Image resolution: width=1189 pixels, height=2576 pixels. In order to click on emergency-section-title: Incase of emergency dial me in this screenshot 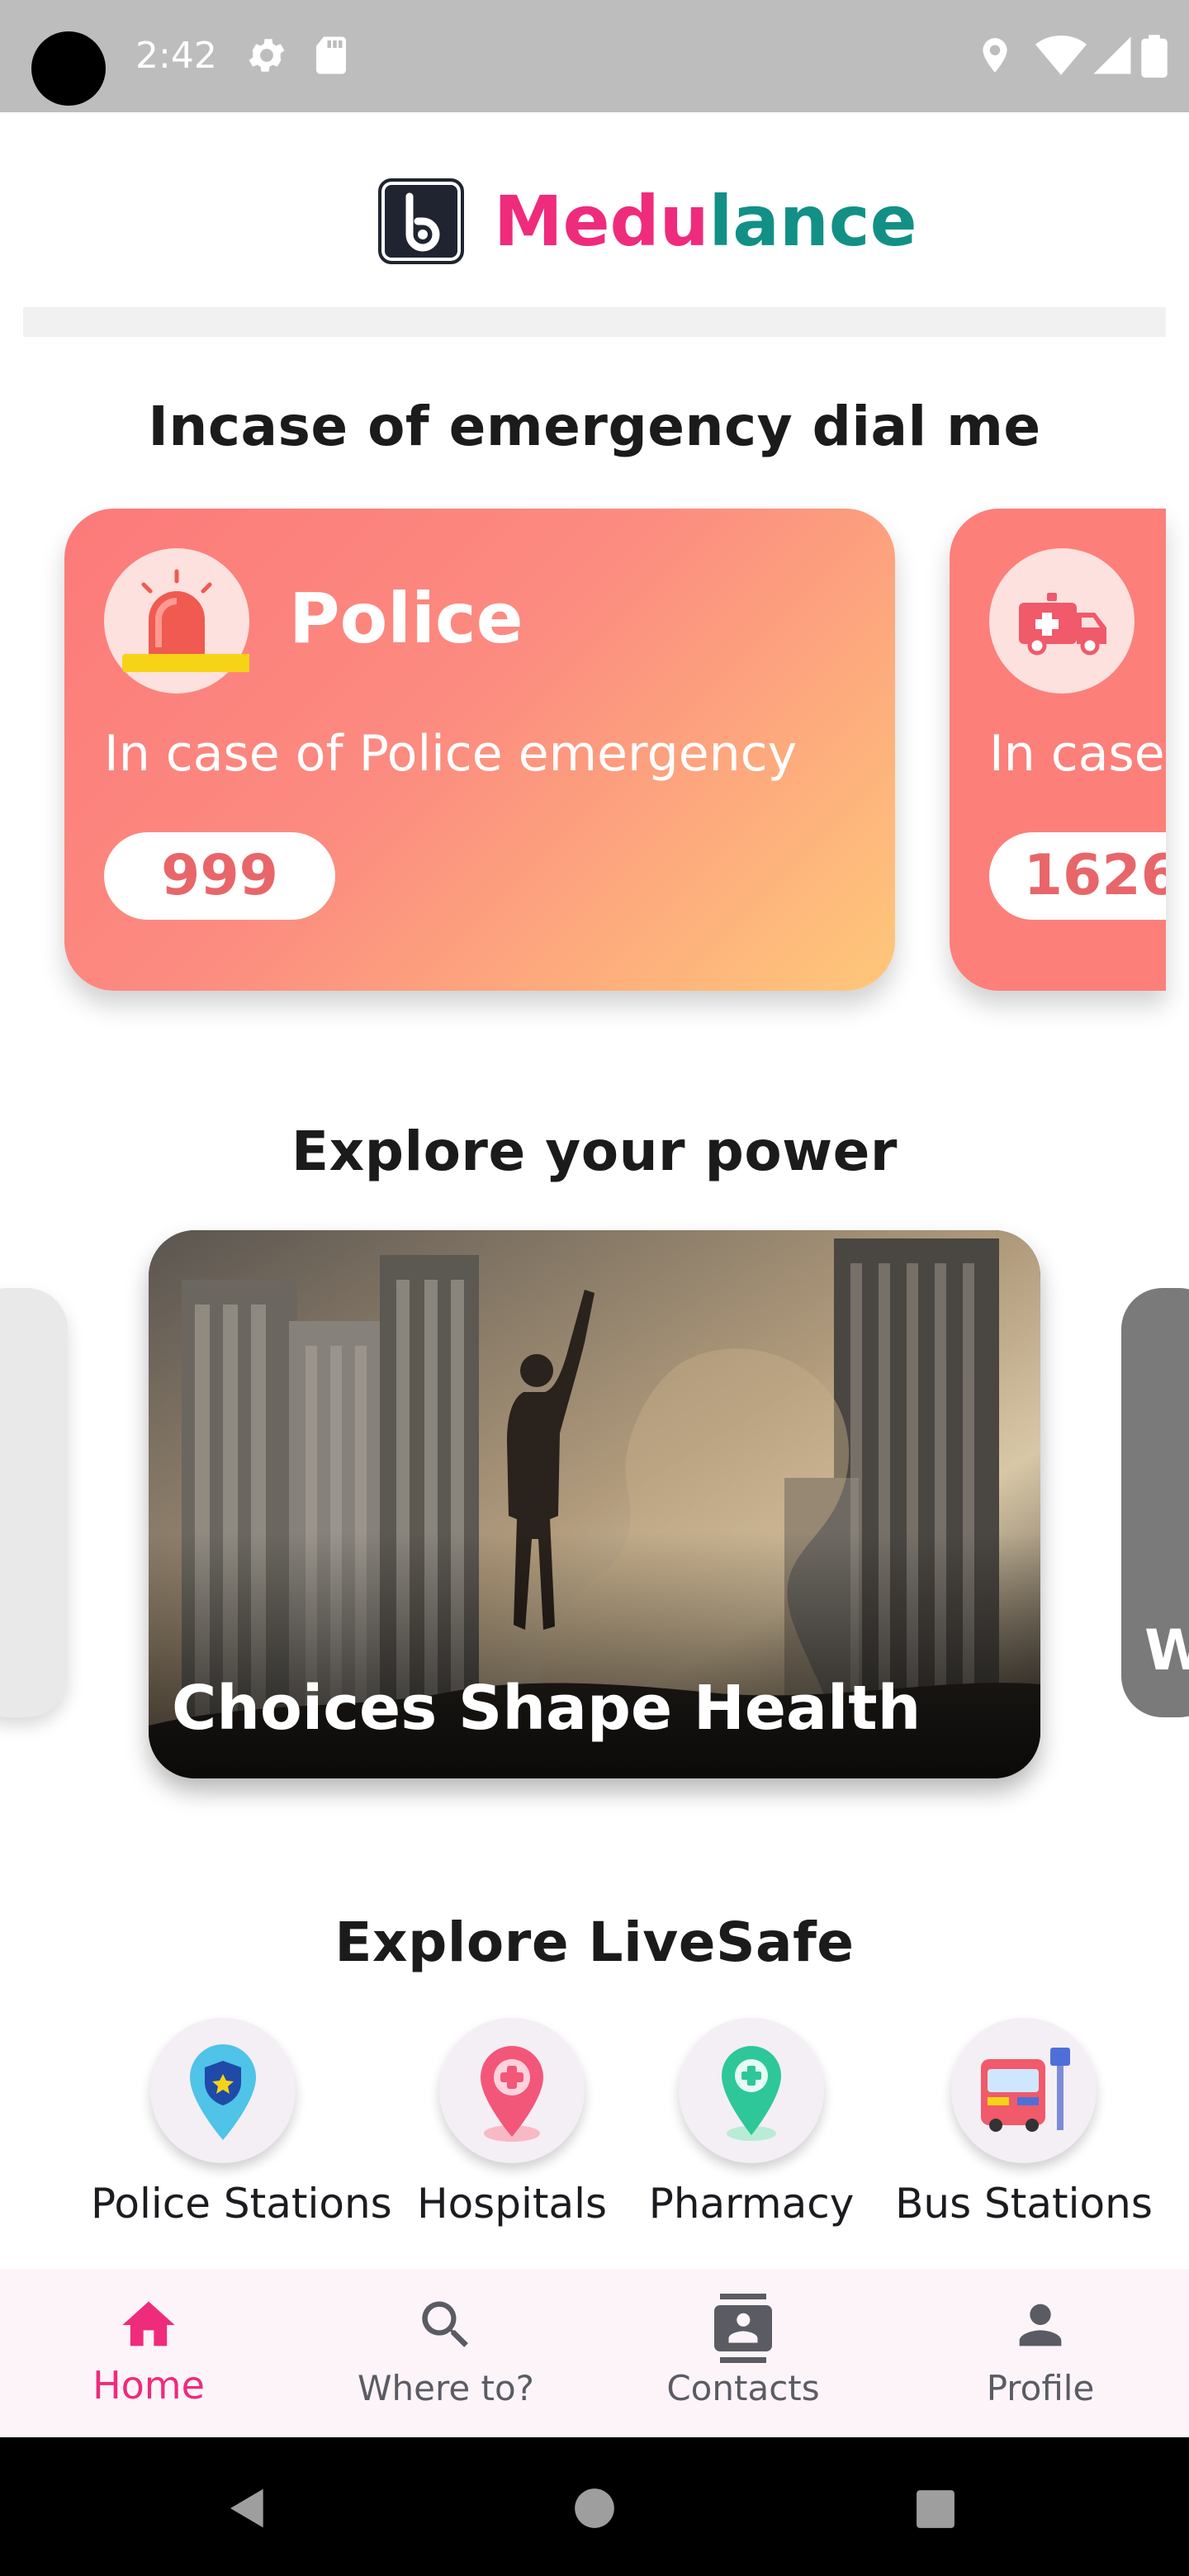, I will do `click(594, 426)`.